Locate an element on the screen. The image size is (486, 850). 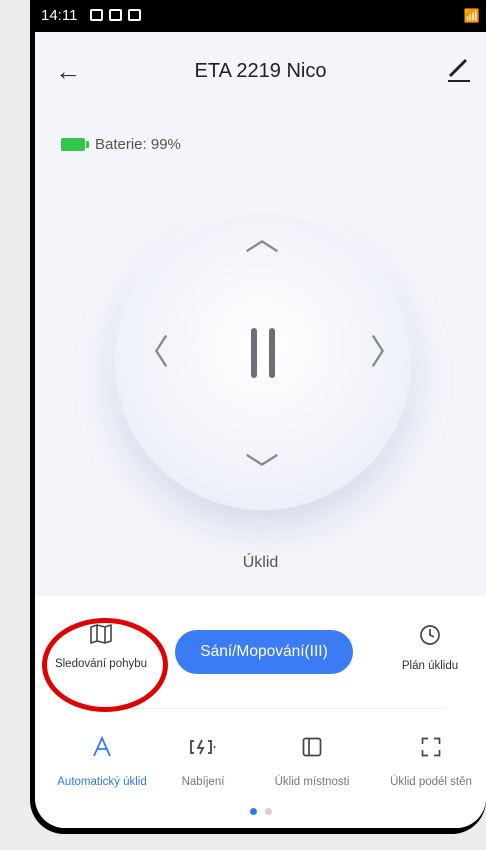
letter-a-icon is located at coordinates (102, 747).